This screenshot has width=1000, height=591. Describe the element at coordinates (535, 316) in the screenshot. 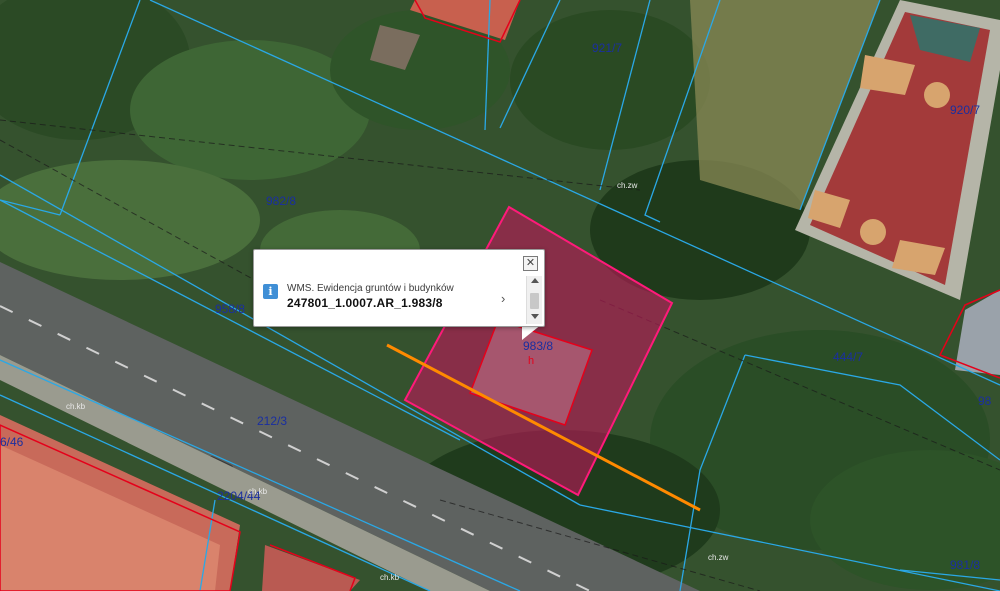

I see `scroll-down-icon` at that location.